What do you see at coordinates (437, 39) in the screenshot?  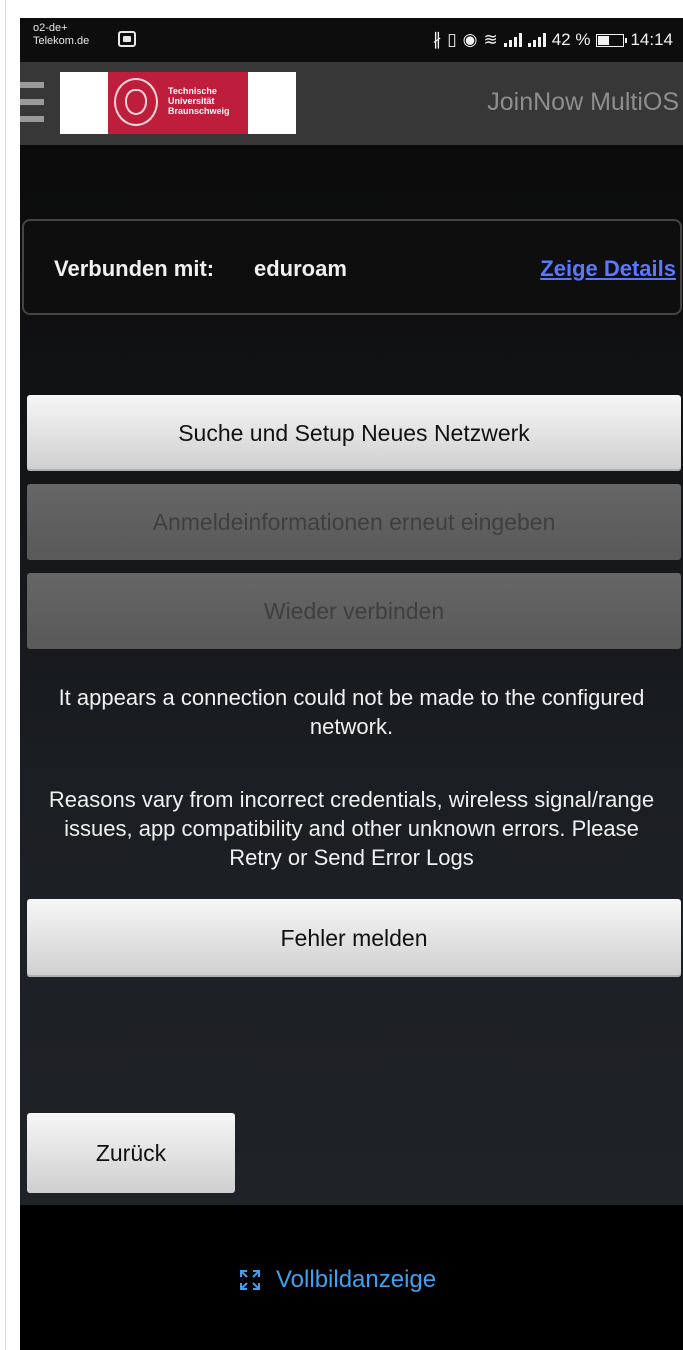 I see `bluetooth-icon: ∦` at bounding box center [437, 39].